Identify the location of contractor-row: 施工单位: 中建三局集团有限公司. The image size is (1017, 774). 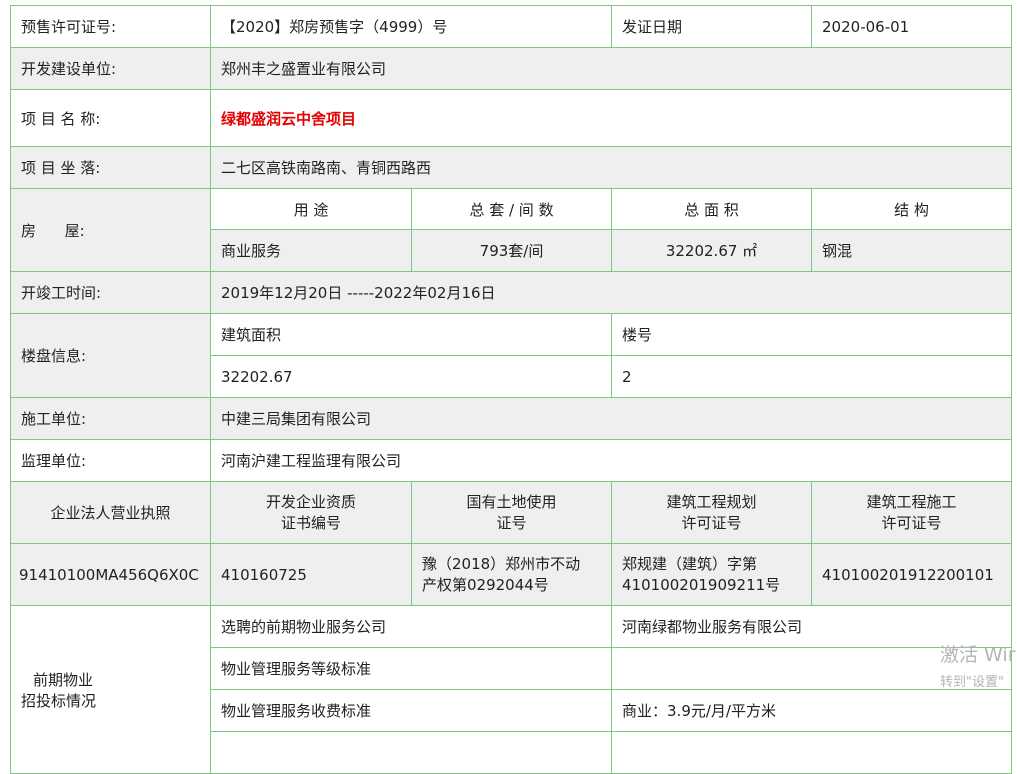
(511, 418).